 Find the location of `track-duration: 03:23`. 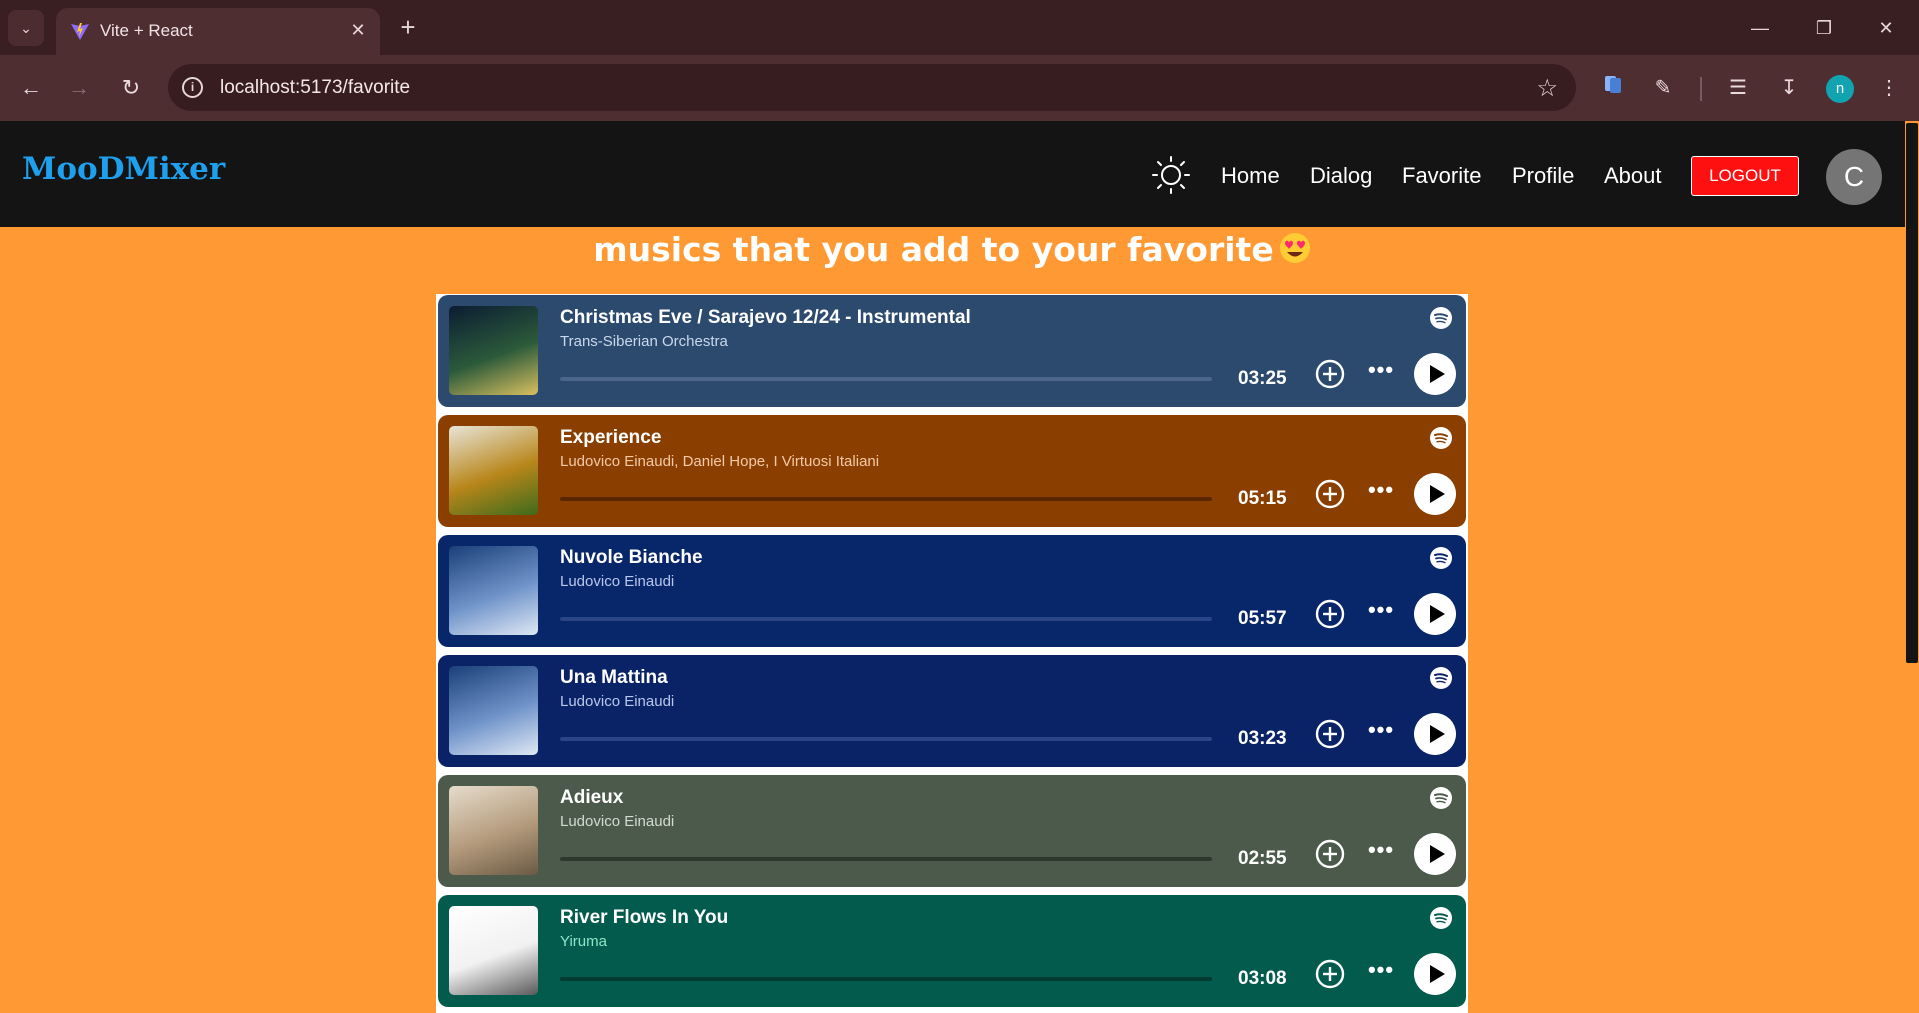

track-duration: 03:23 is located at coordinates (1262, 738).